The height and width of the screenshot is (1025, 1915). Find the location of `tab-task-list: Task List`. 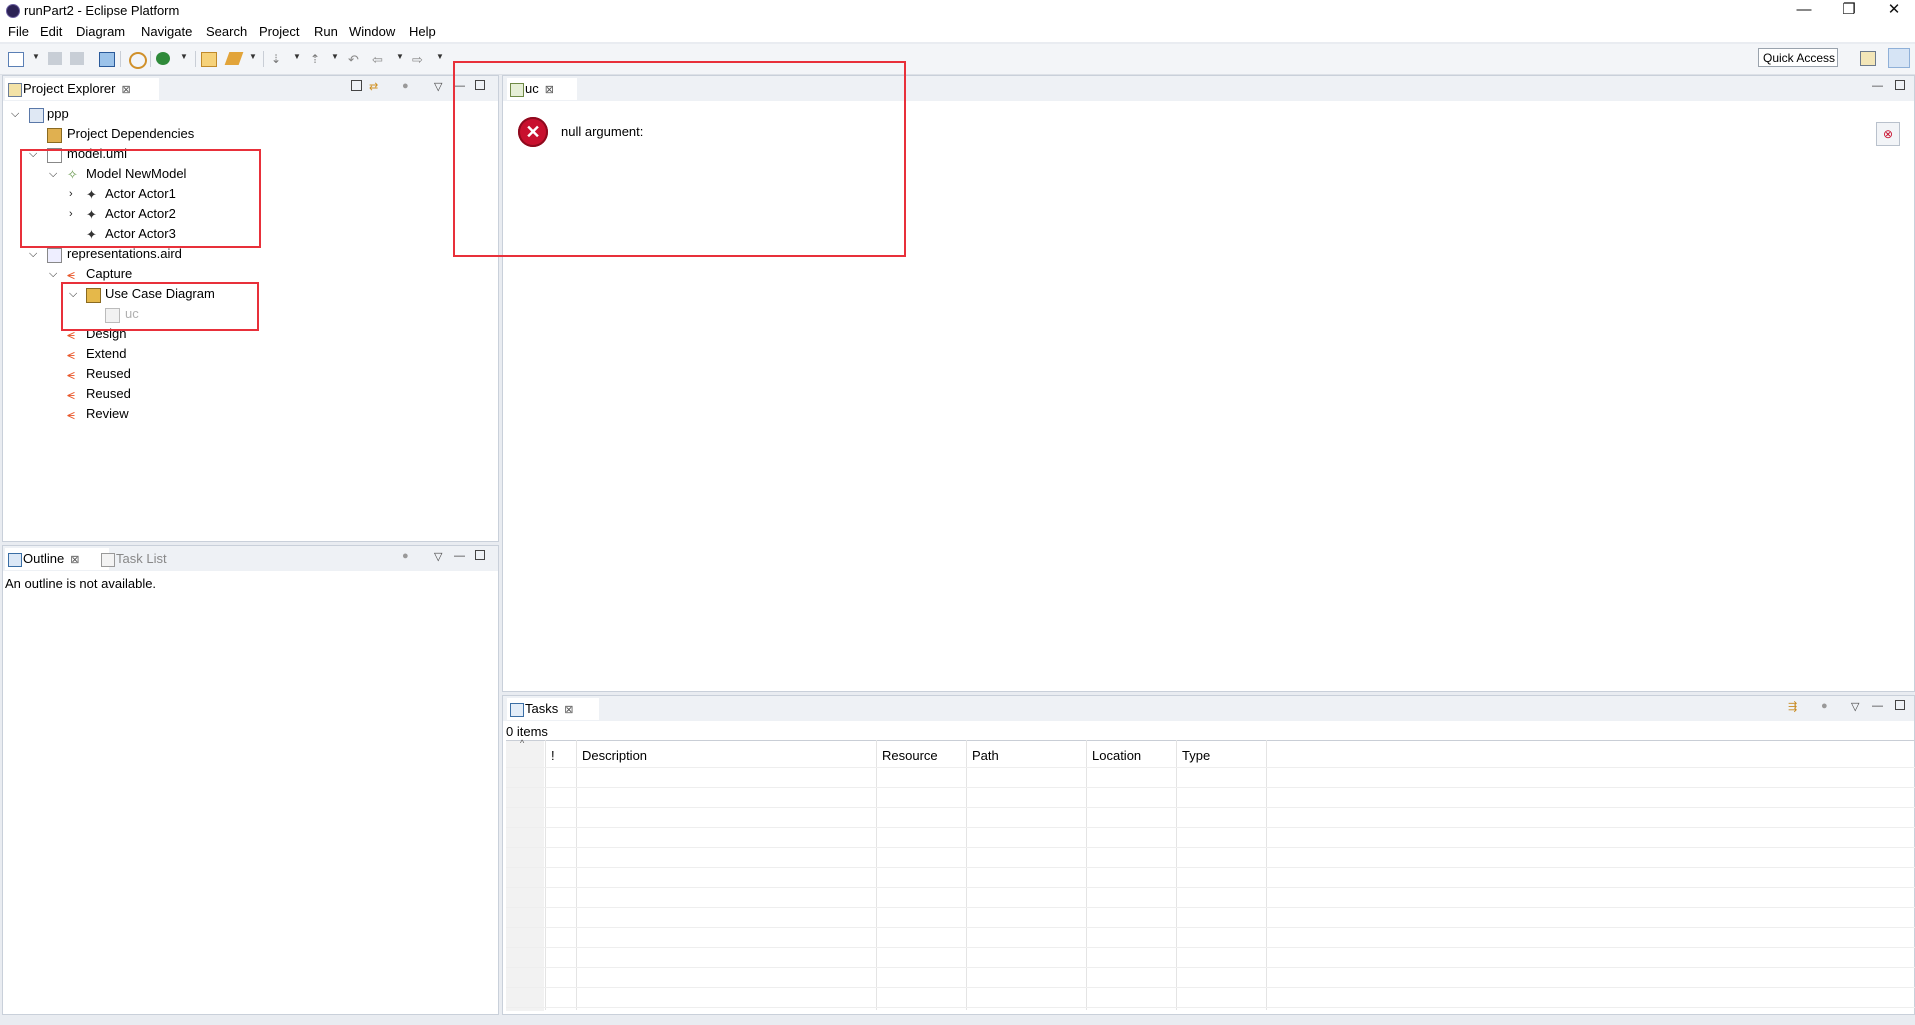

tab-task-list: Task List is located at coordinates (147, 559).